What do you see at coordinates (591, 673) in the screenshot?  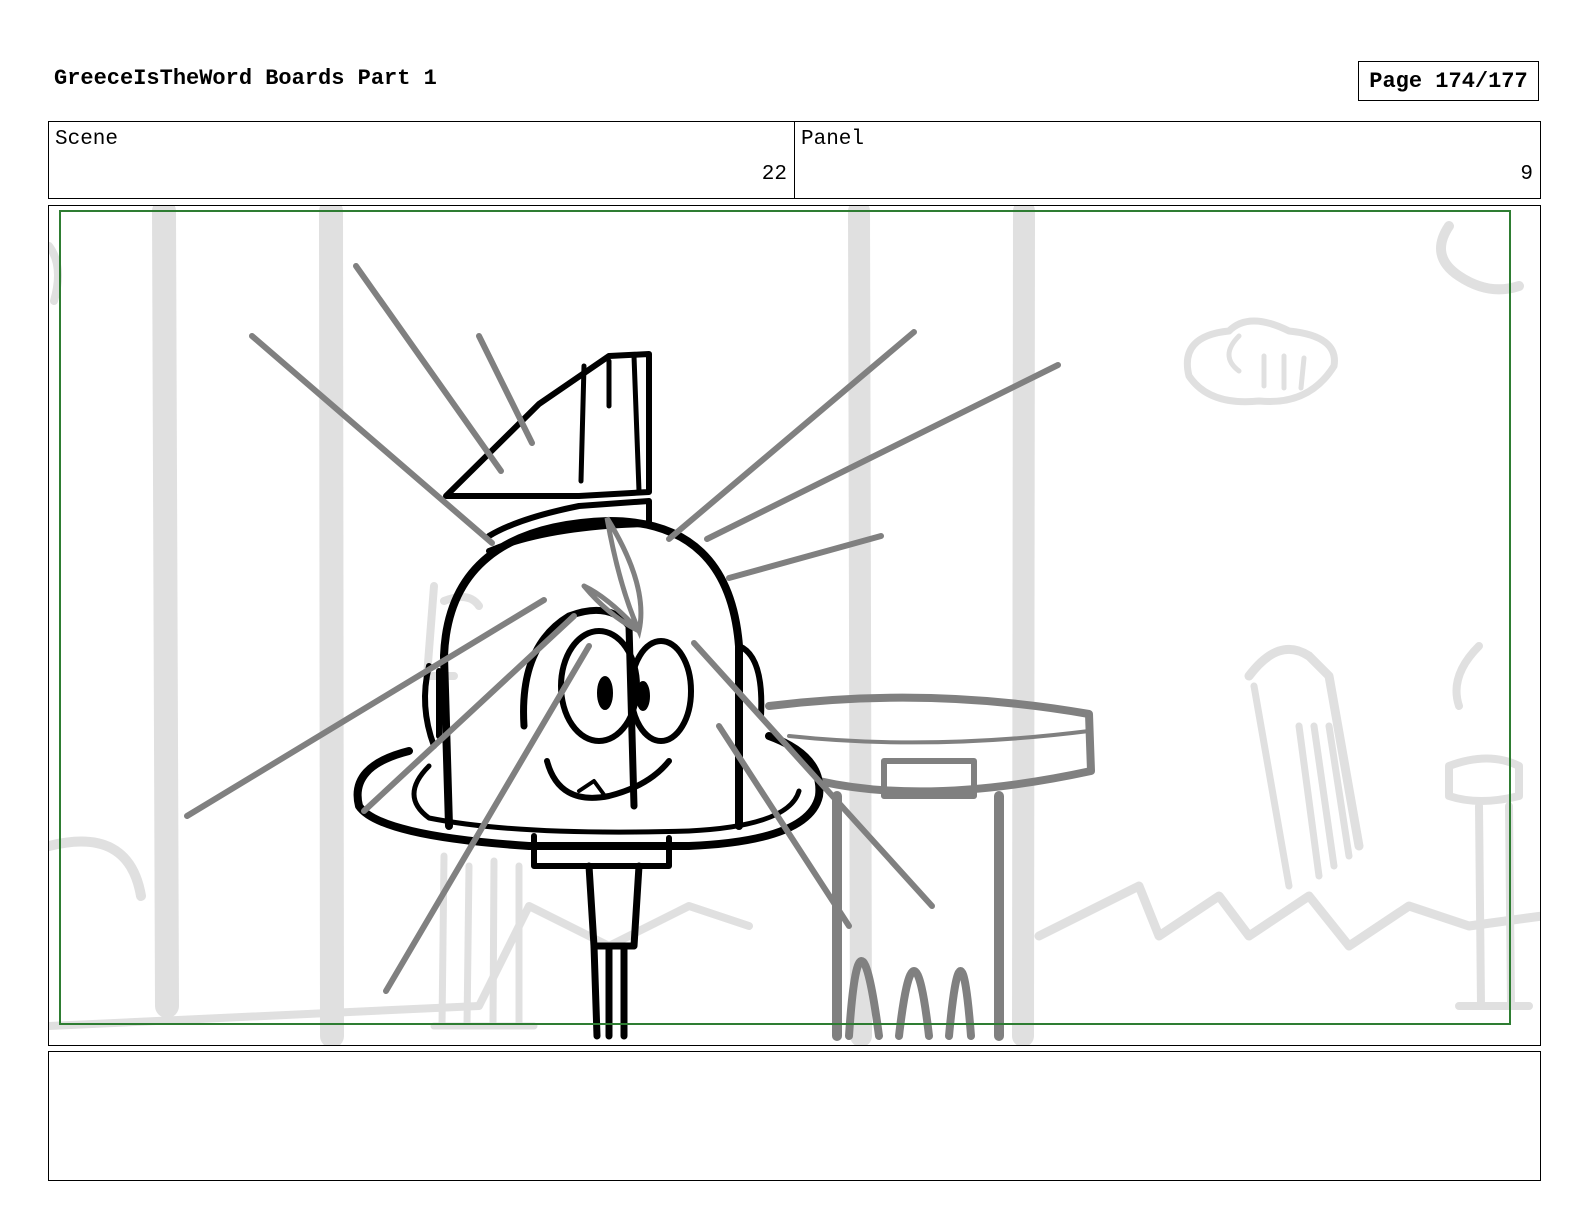 I see `helmet-dome` at bounding box center [591, 673].